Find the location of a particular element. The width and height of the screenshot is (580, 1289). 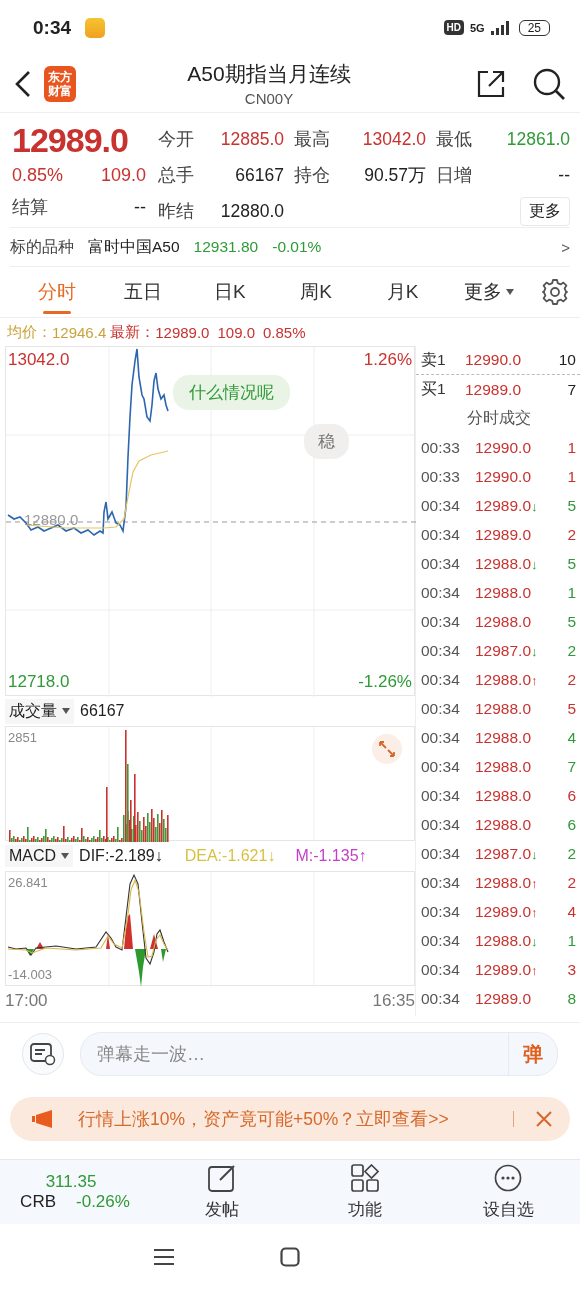

battery-indicator: 25 is located at coordinates (534, 27).